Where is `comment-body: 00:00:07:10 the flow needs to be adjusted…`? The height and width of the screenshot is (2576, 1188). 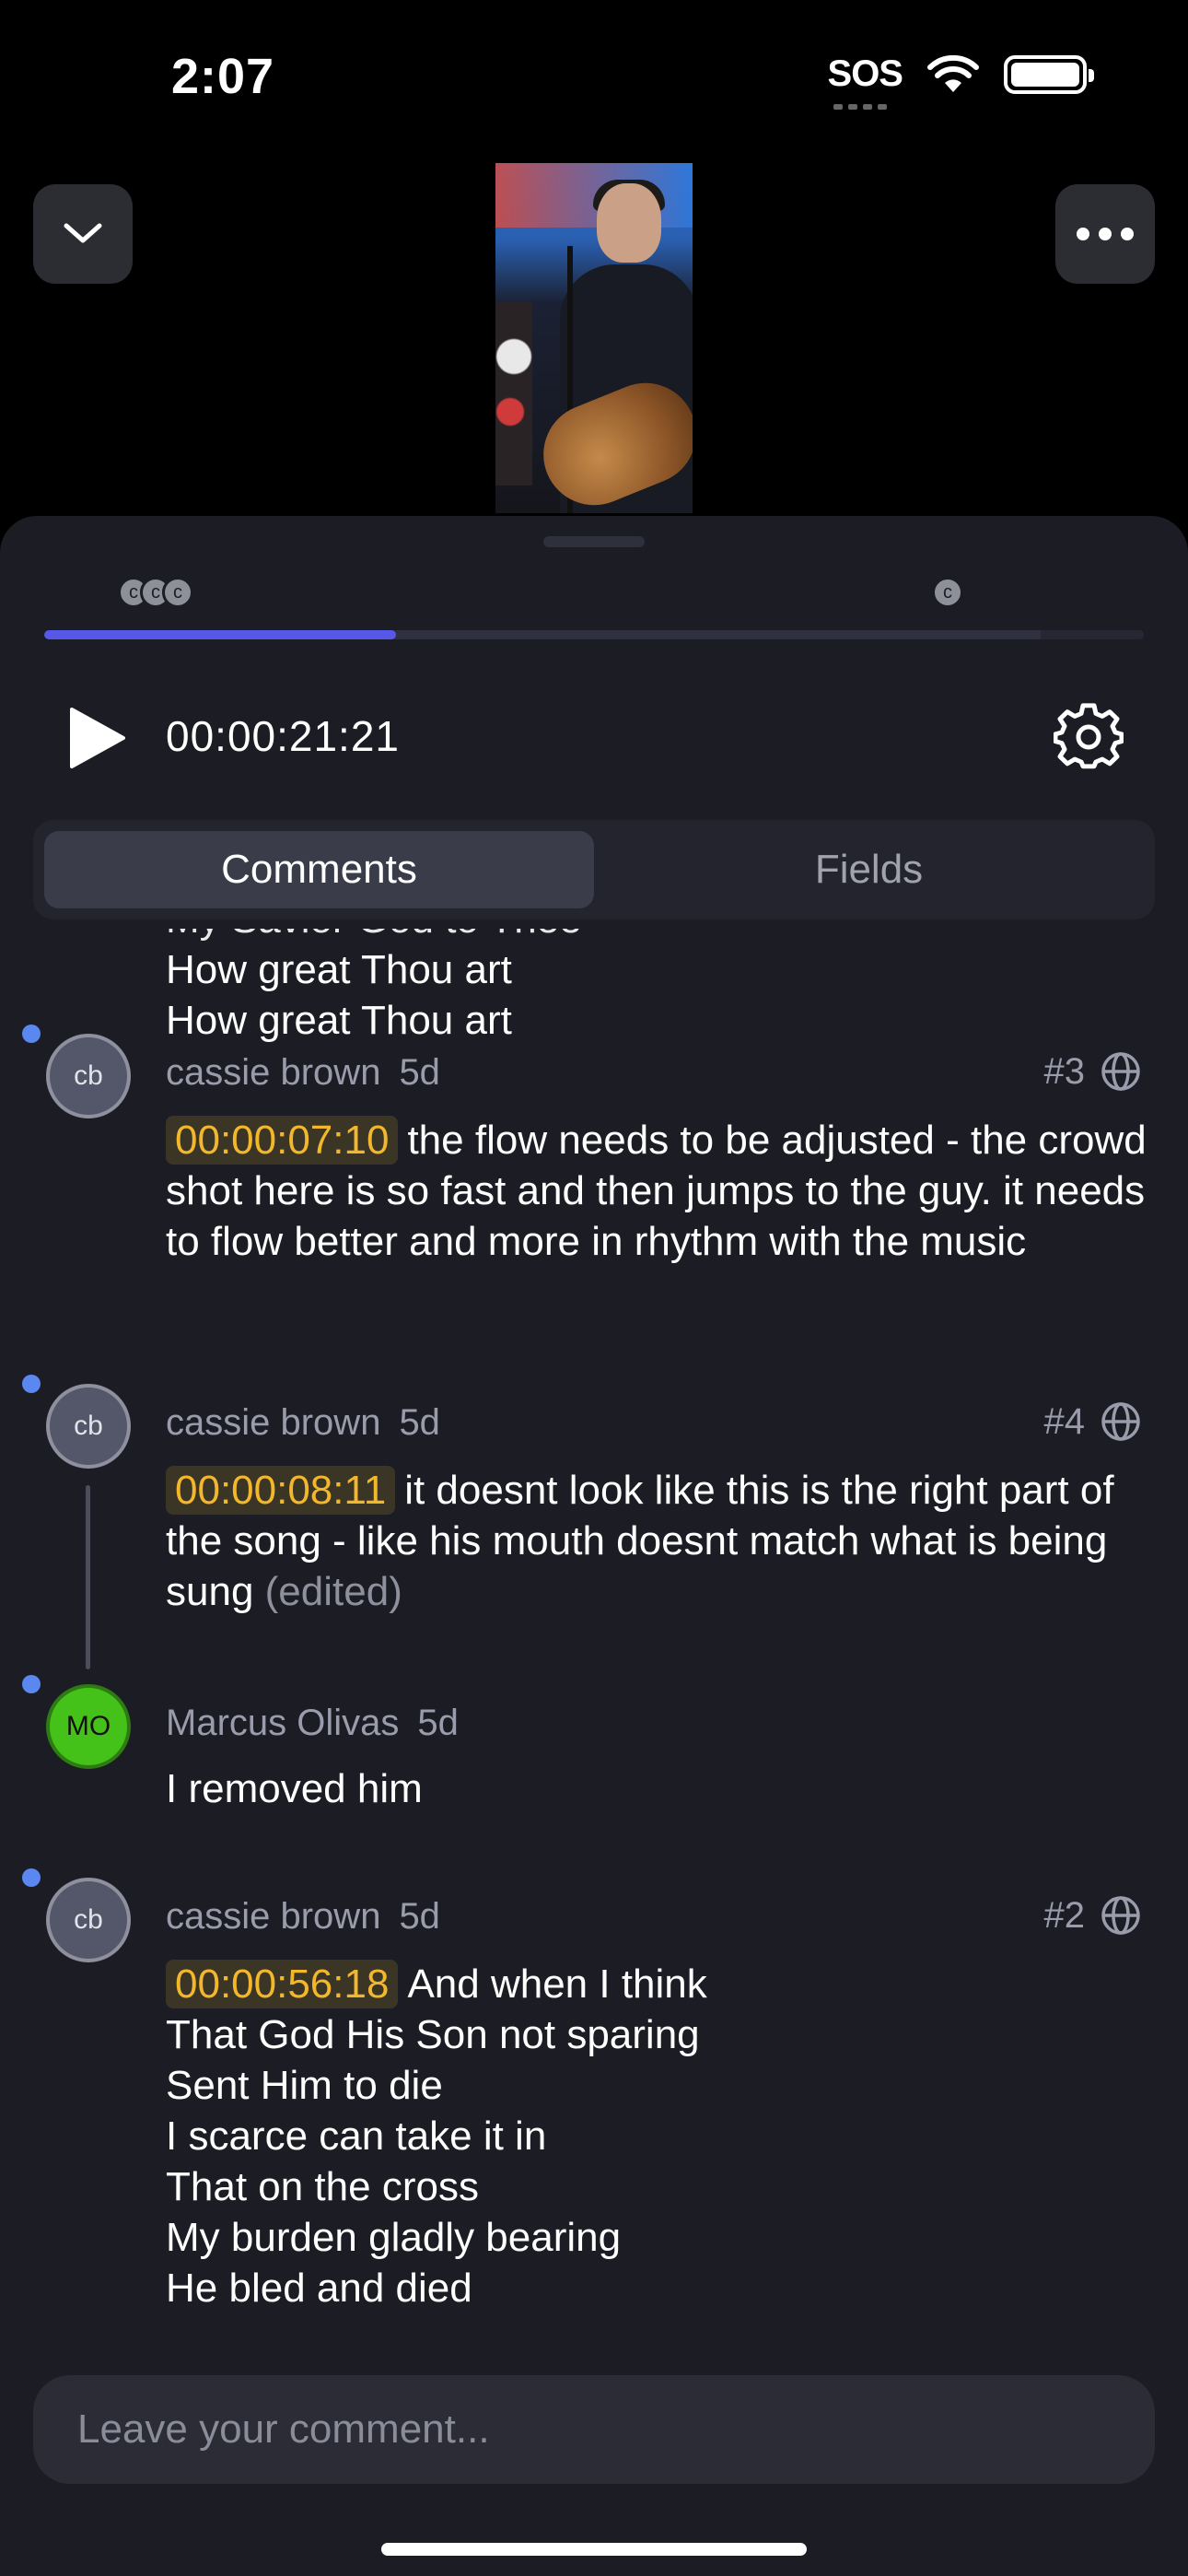 comment-body: 00:00:07:10 the flow needs to be adjusted… is located at coordinates (658, 1191).